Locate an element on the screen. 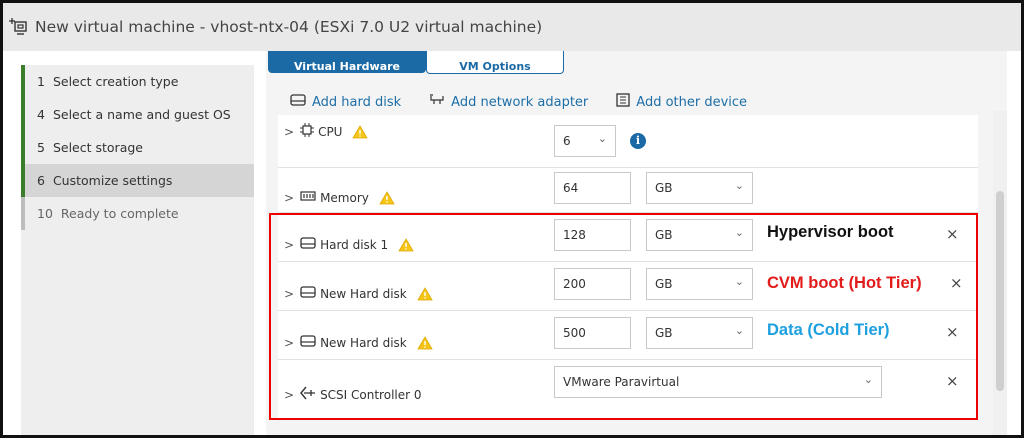 The width and height of the screenshot is (1024, 438). annotation-hypervisor-boot: Hypervisor boot is located at coordinates (830, 232).